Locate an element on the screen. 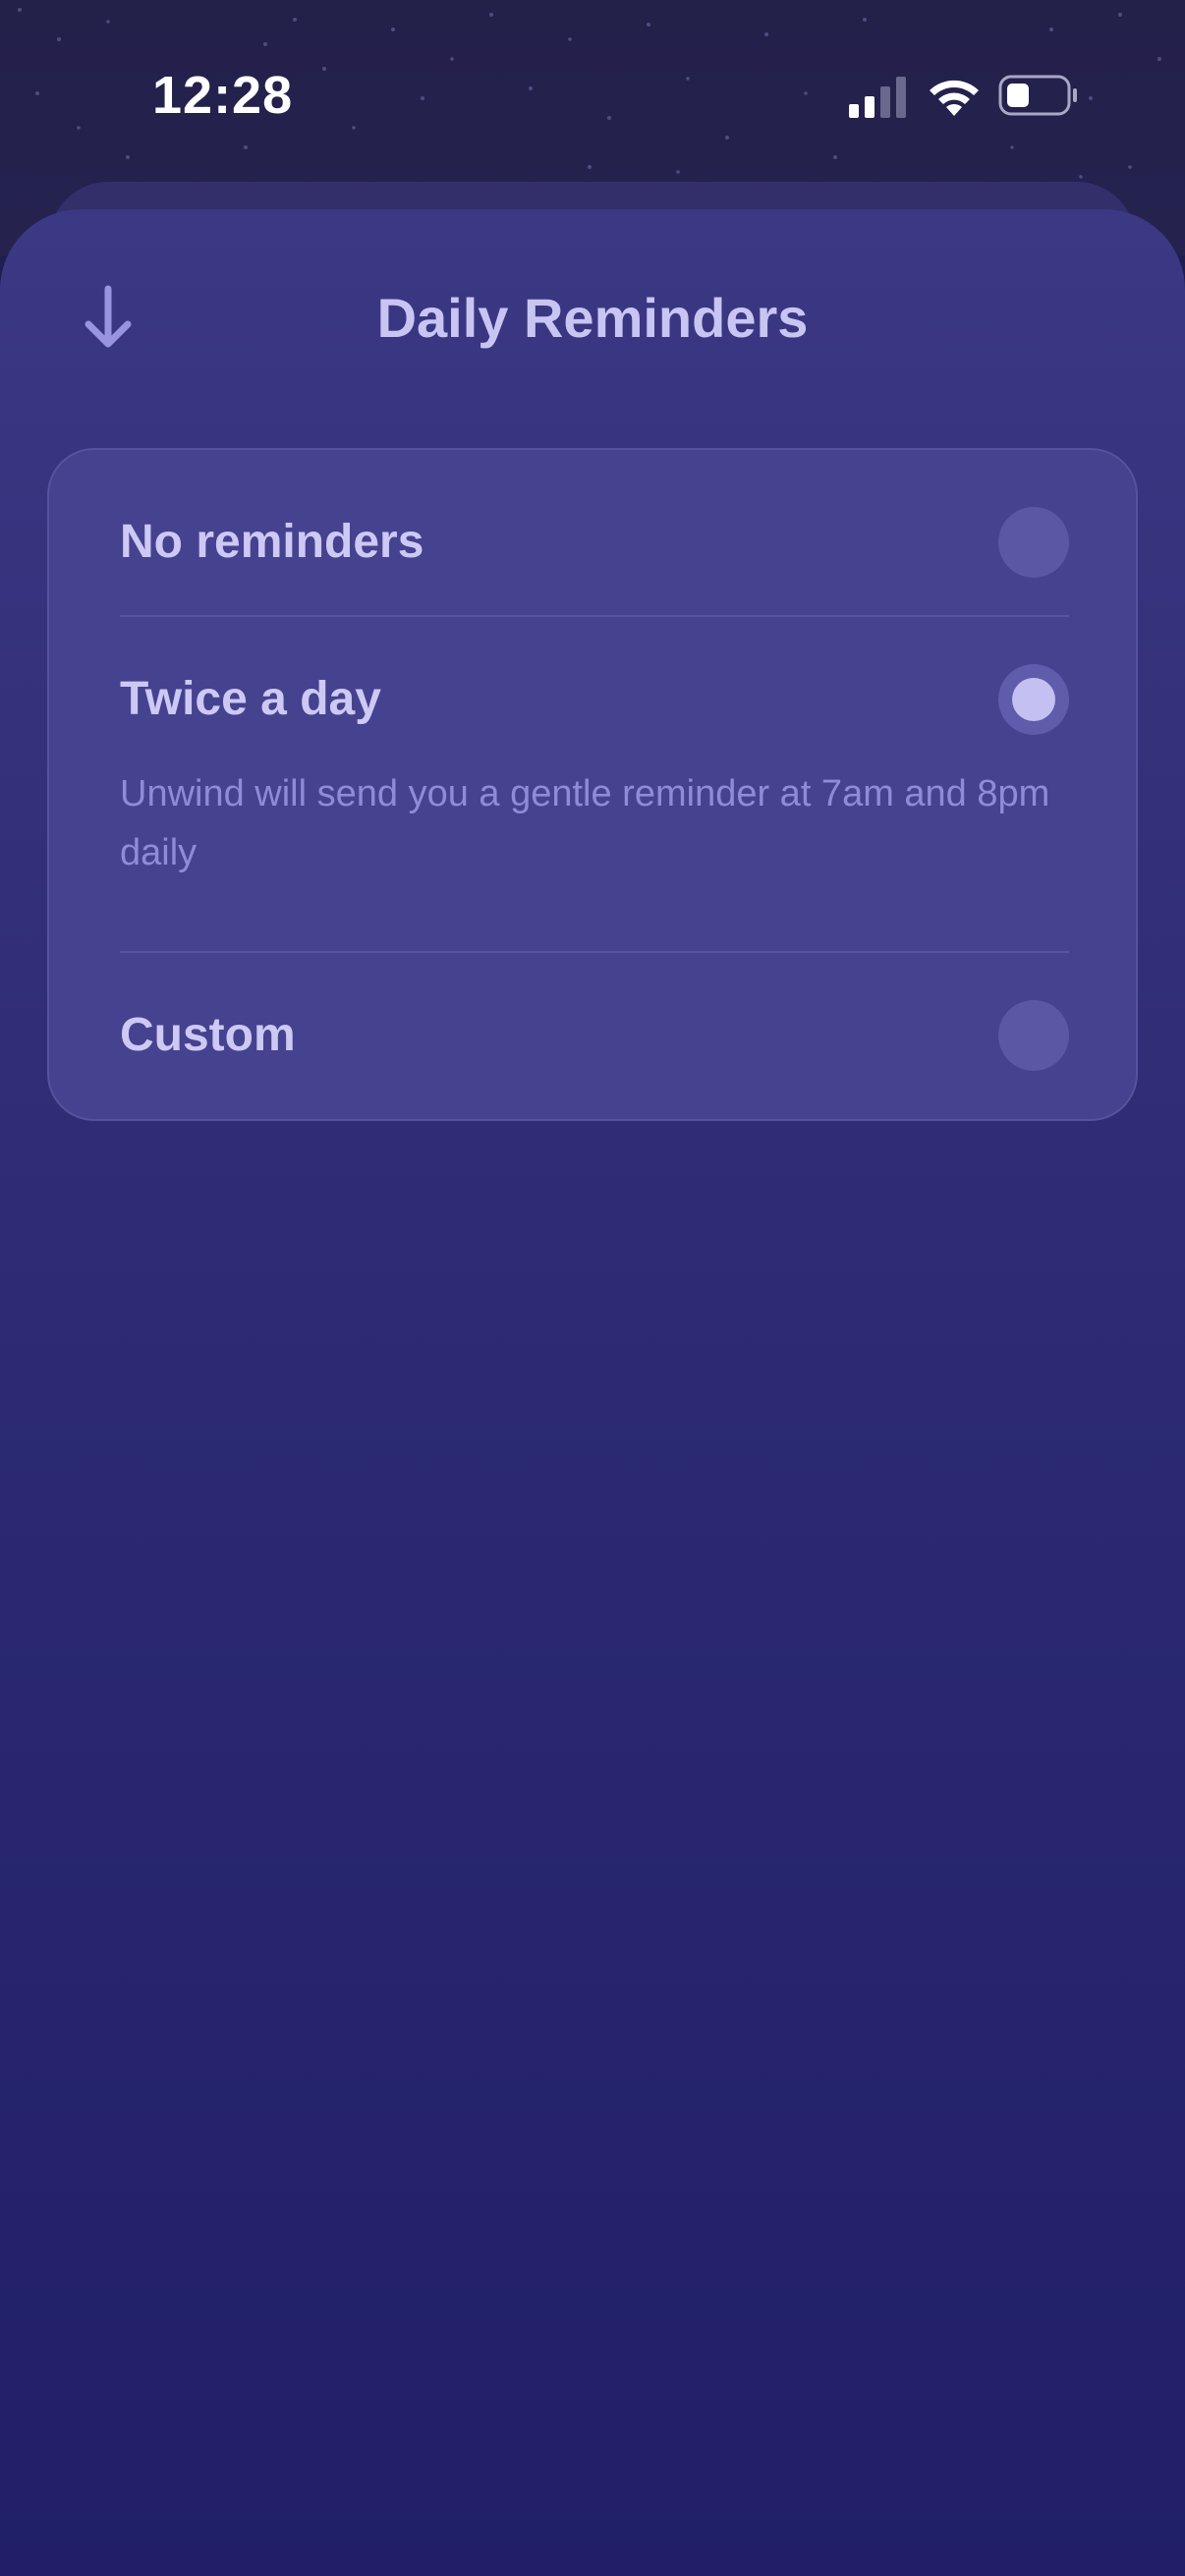 This screenshot has width=1185, height=2576. option-label: Custom is located at coordinates (208, 1035).